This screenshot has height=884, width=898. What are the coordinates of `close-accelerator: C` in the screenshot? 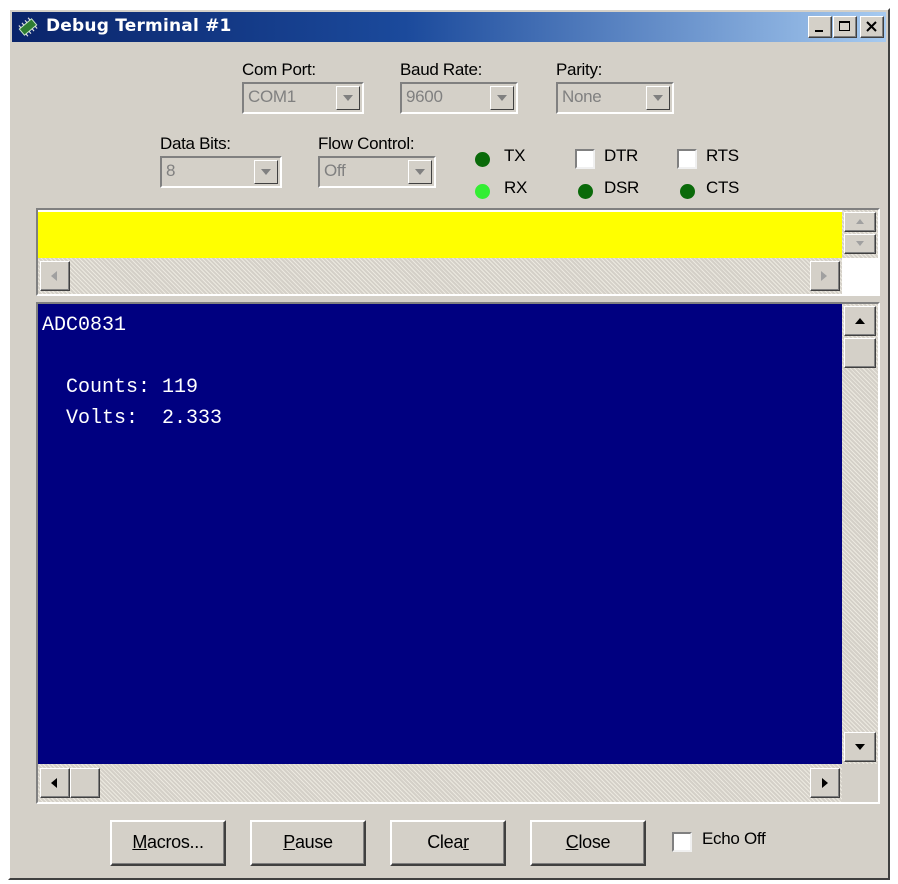 It's located at (572, 842).